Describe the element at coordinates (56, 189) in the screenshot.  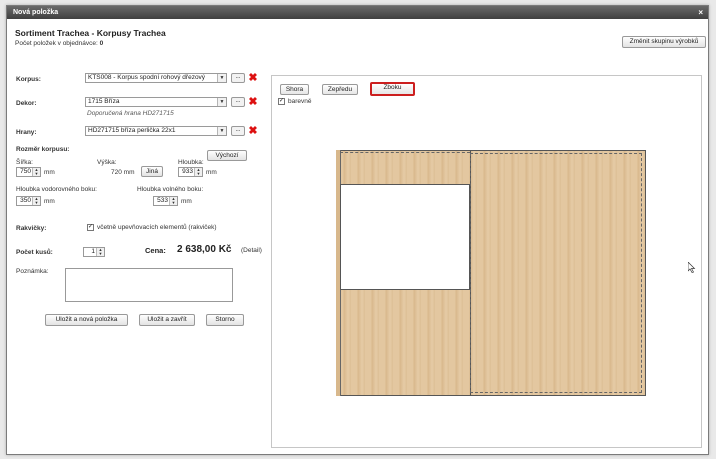
I see `depth-horizontal-label: Hloubka vodorovného boku:` at that location.